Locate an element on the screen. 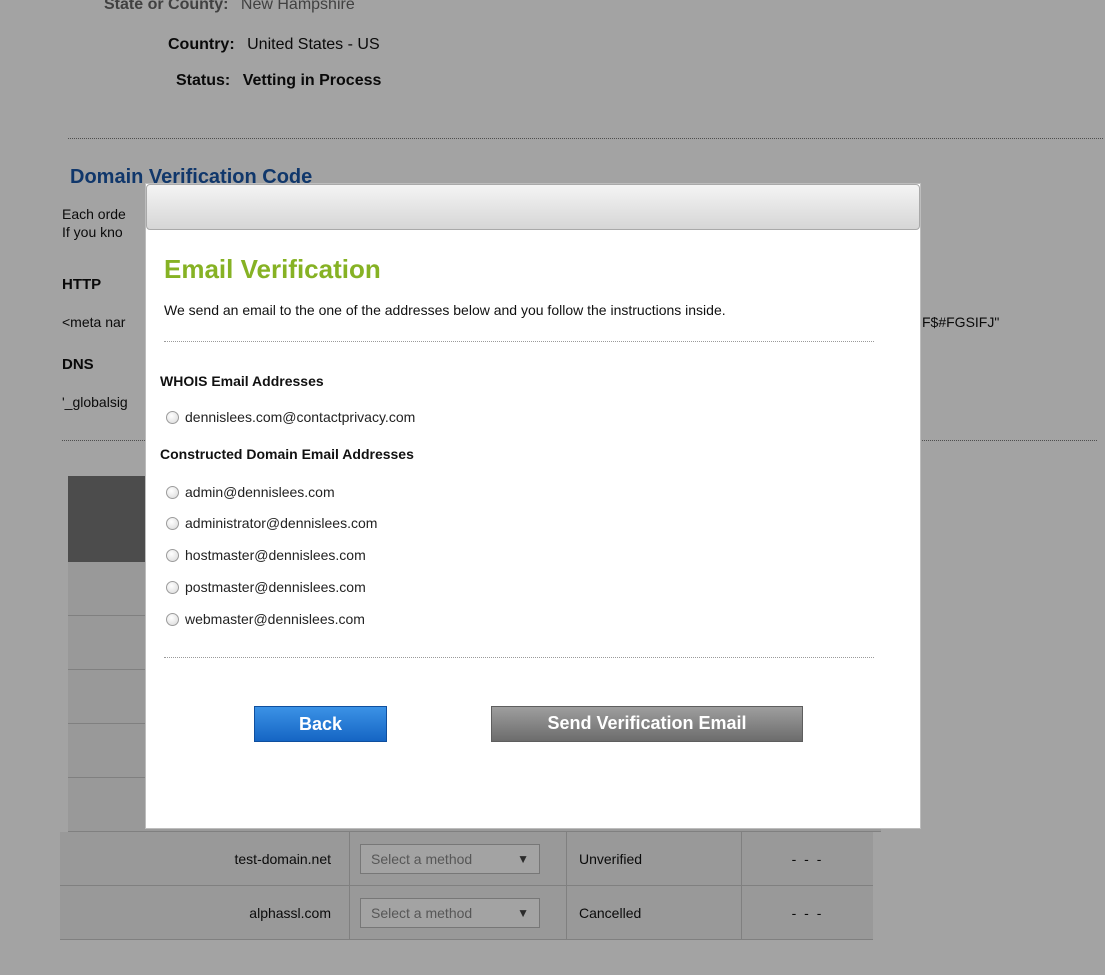 The height and width of the screenshot is (975, 1105). radio-option-label: postmaster@dennislees.com is located at coordinates (275, 587).